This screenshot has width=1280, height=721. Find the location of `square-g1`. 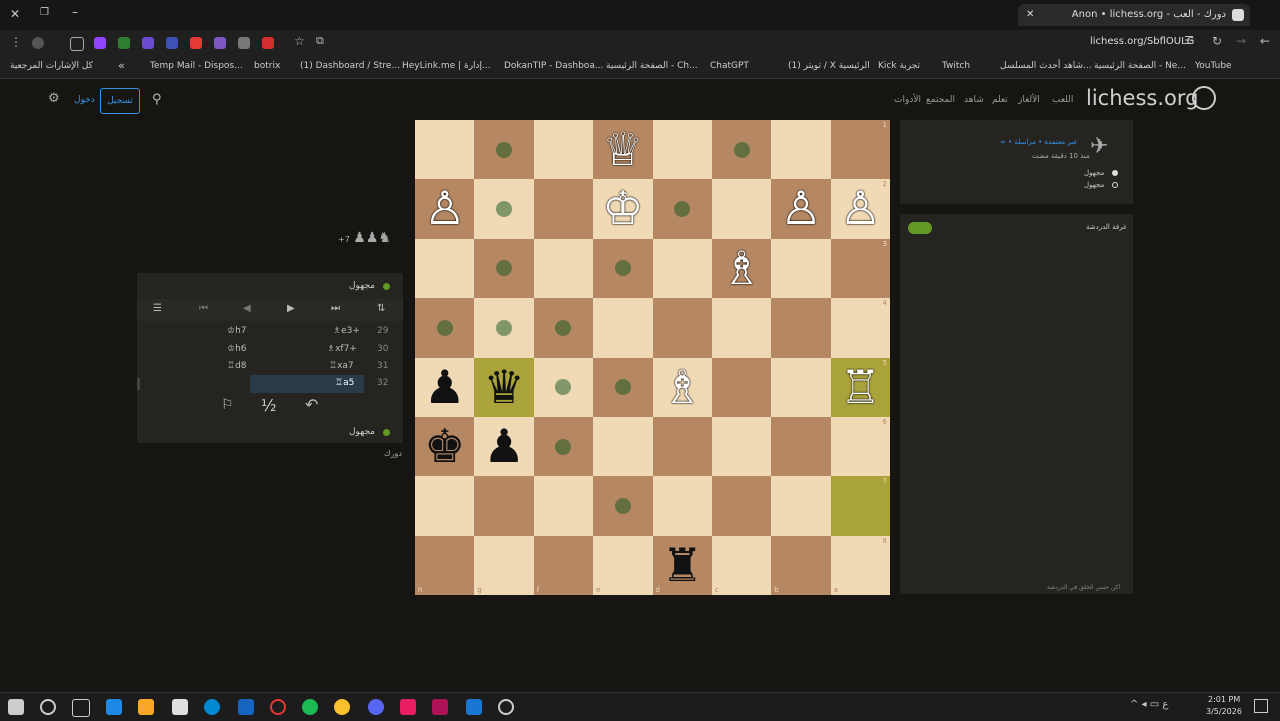

square-g1 is located at coordinates (504, 150).